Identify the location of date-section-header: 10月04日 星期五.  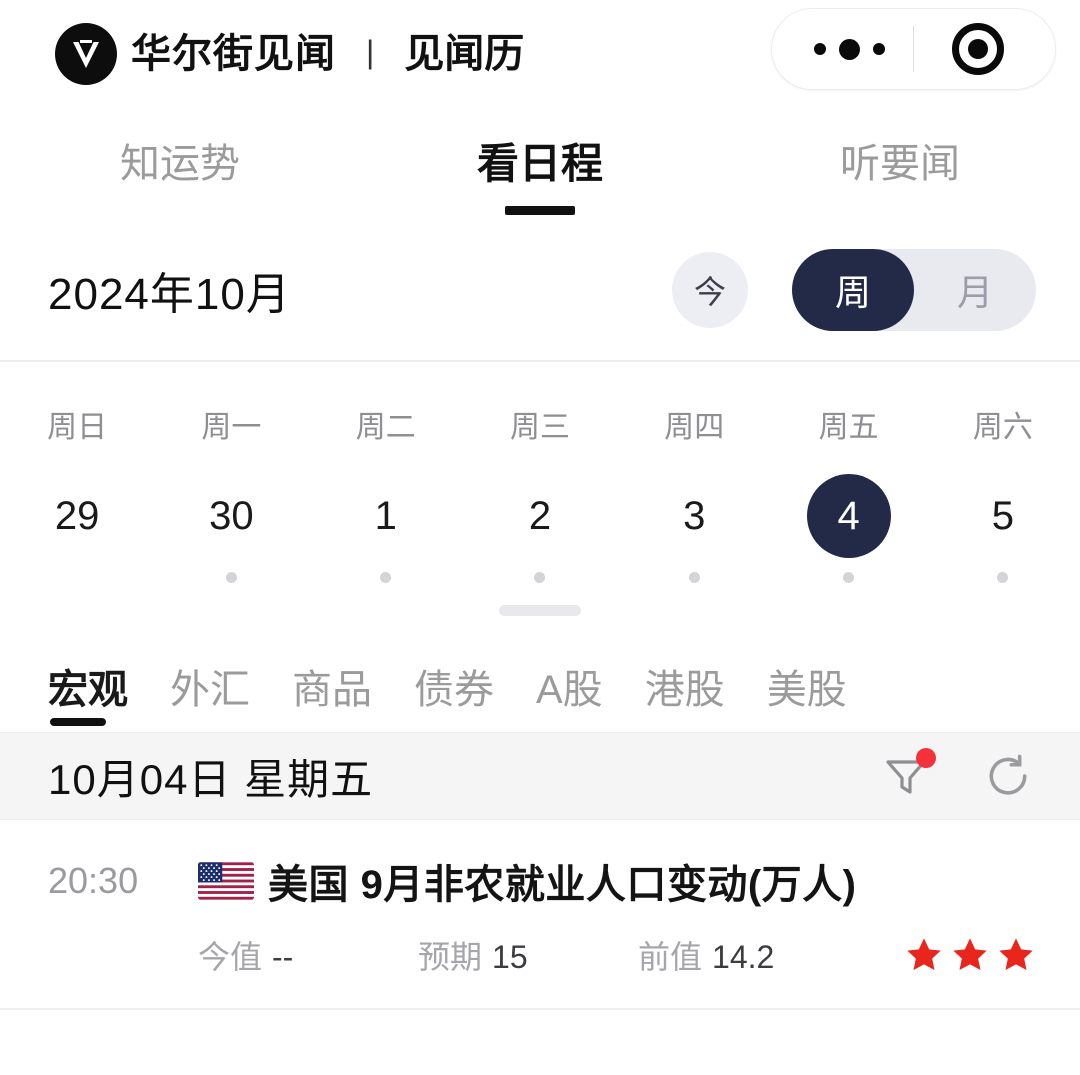
(540, 776).